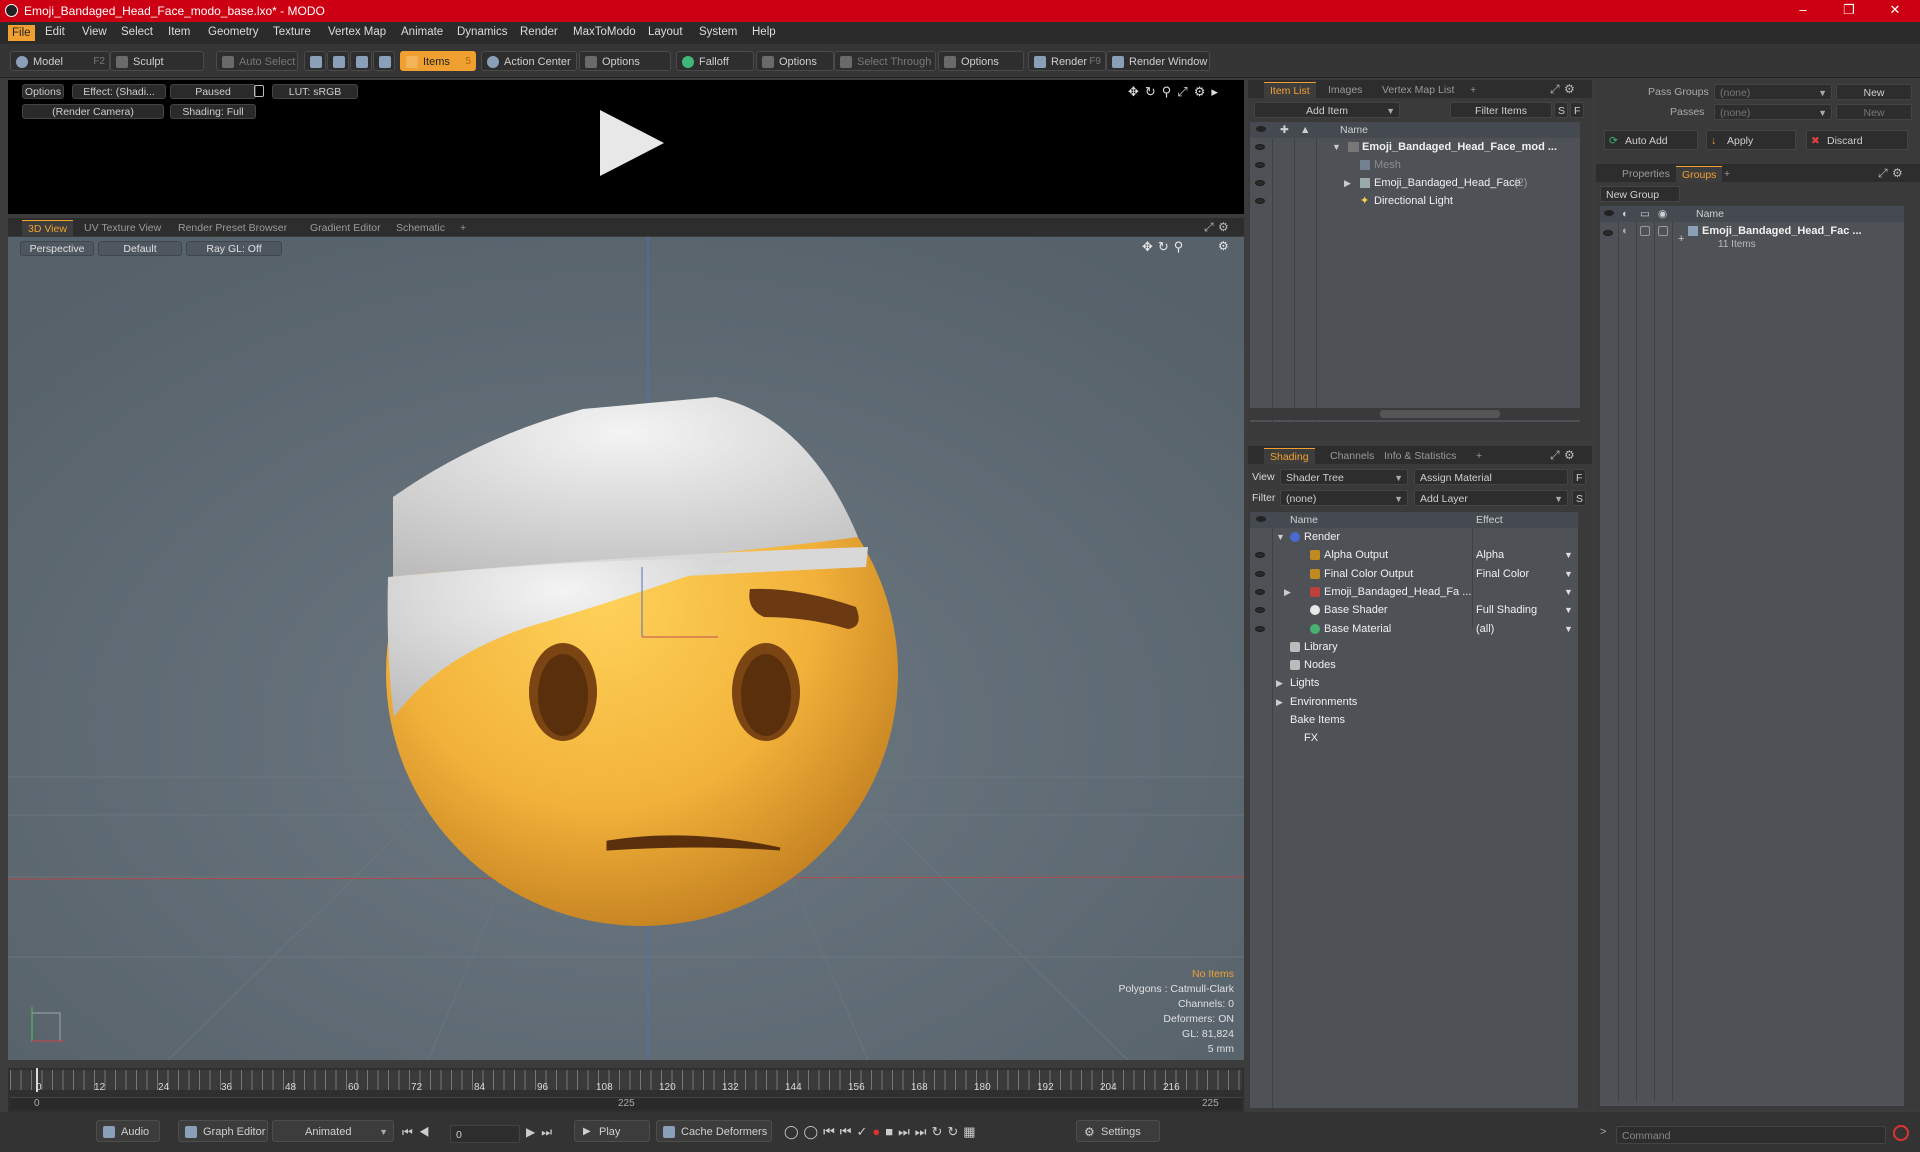 The width and height of the screenshot is (1920, 1152). What do you see at coordinates (1751, 140) in the screenshot?
I see `apply-button: ↓ Apply` at bounding box center [1751, 140].